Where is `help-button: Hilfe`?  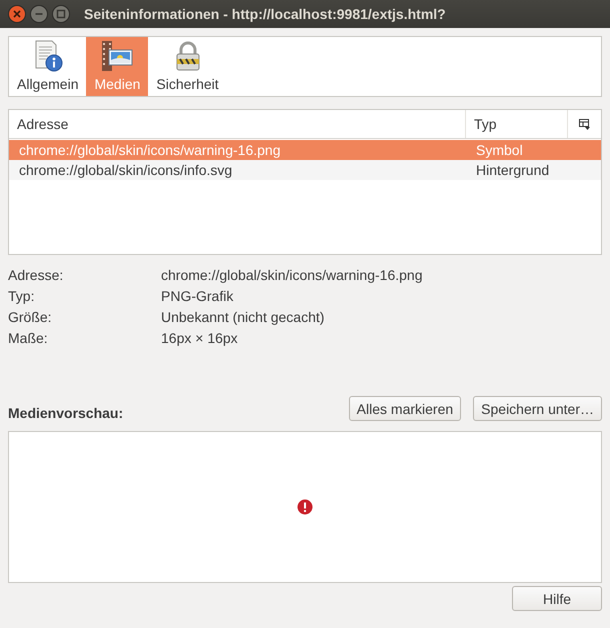
help-button: Hilfe is located at coordinates (557, 598).